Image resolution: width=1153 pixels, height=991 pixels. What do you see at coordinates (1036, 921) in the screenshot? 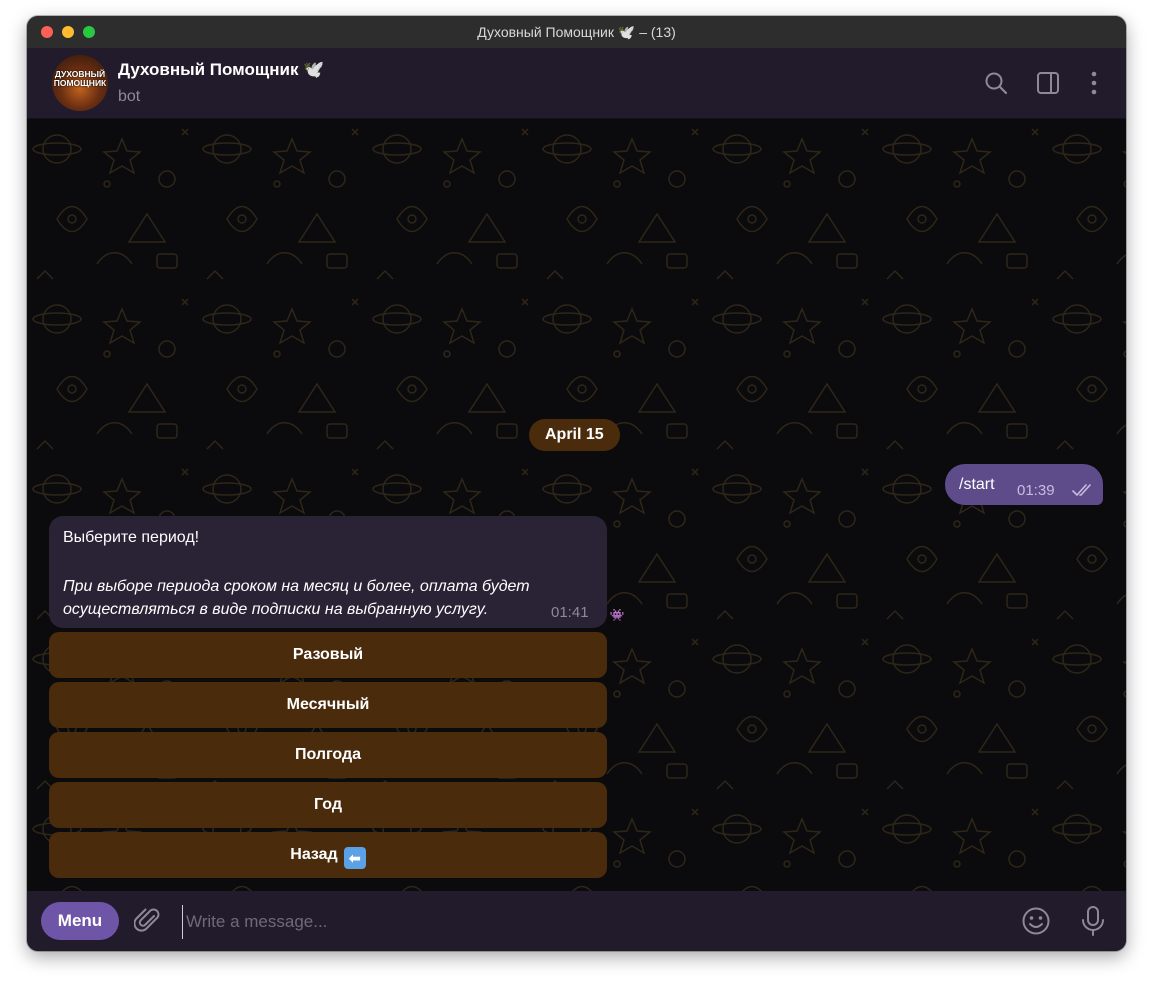
I see `emoji-icon` at bounding box center [1036, 921].